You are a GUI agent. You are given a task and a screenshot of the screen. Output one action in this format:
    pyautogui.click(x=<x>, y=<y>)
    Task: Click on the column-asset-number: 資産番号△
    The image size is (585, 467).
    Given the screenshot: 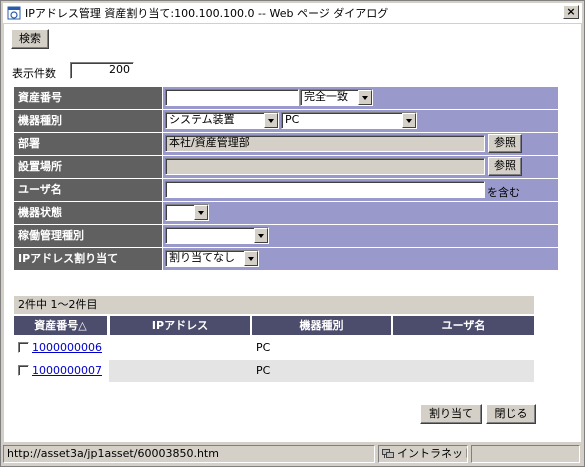 What is the action you would take?
    pyautogui.click(x=60, y=325)
    